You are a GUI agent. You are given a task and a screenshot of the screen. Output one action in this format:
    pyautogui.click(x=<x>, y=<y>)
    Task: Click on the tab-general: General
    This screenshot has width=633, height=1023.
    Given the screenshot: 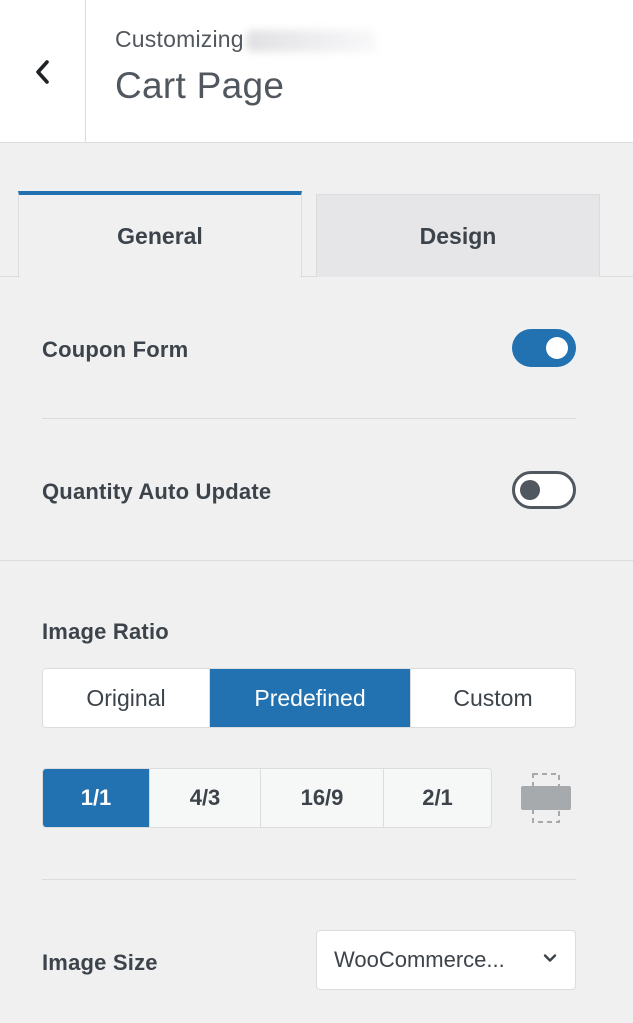 What is the action you would take?
    pyautogui.click(x=160, y=234)
    